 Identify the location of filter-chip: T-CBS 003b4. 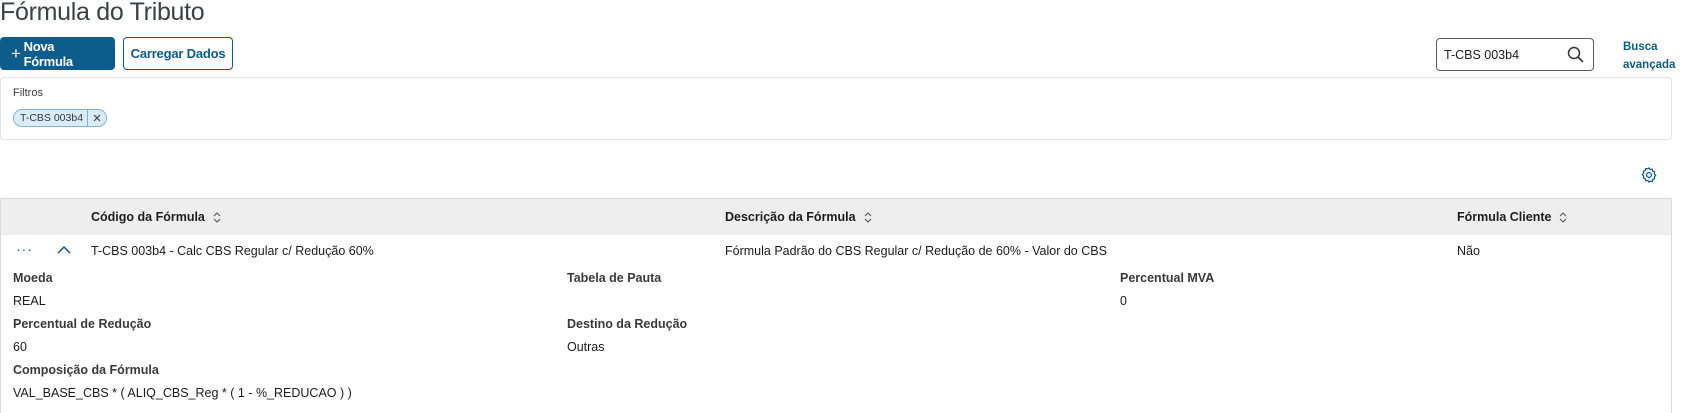
(60, 118).